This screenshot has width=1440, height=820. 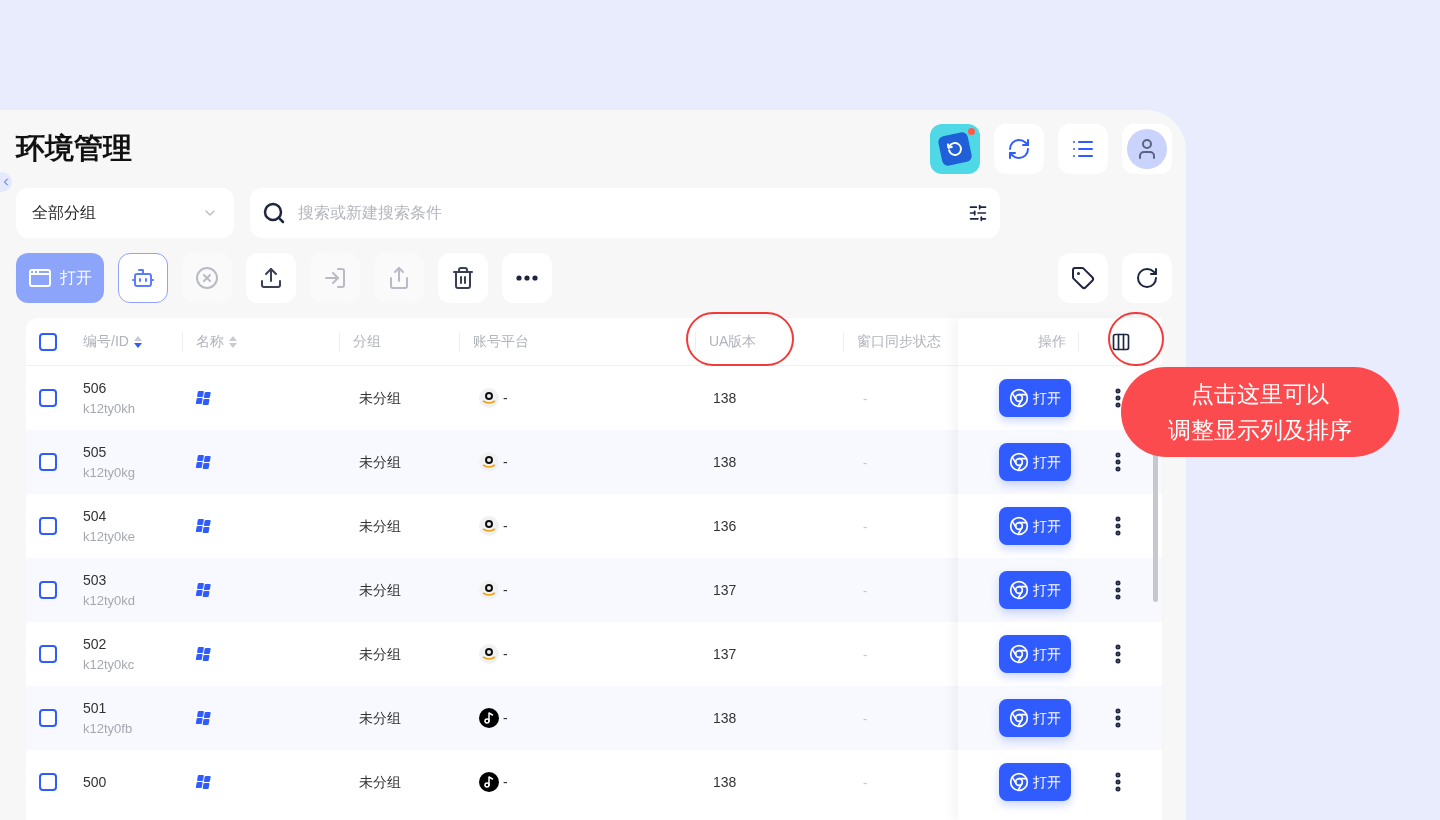 What do you see at coordinates (95, 580) in the screenshot?
I see `profile-number: 503` at bounding box center [95, 580].